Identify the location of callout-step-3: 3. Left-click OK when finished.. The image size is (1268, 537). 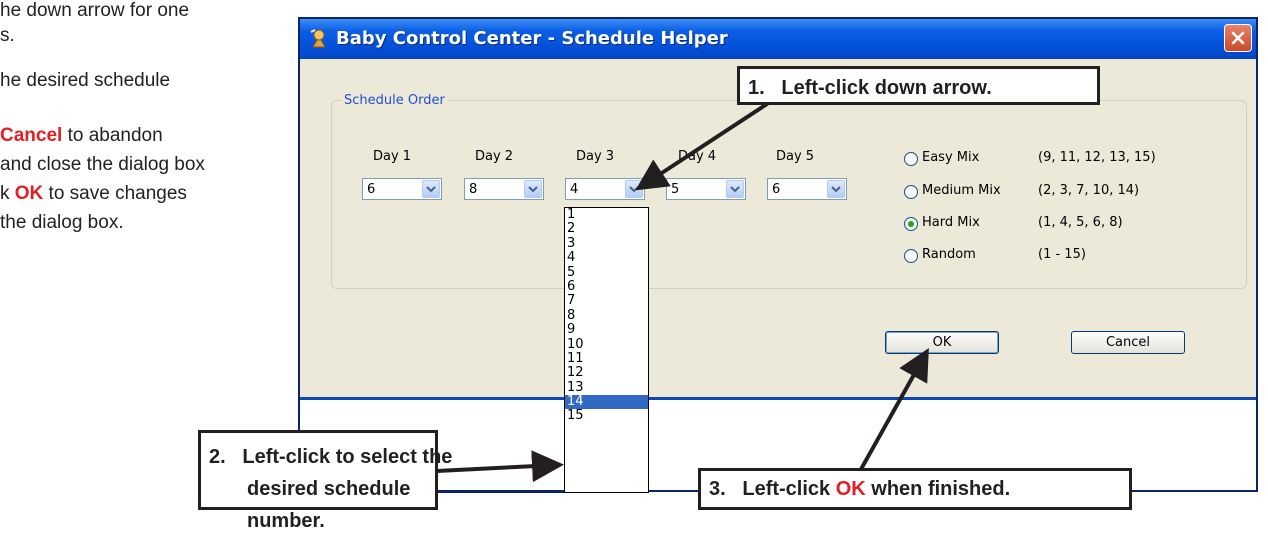
(915, 489).